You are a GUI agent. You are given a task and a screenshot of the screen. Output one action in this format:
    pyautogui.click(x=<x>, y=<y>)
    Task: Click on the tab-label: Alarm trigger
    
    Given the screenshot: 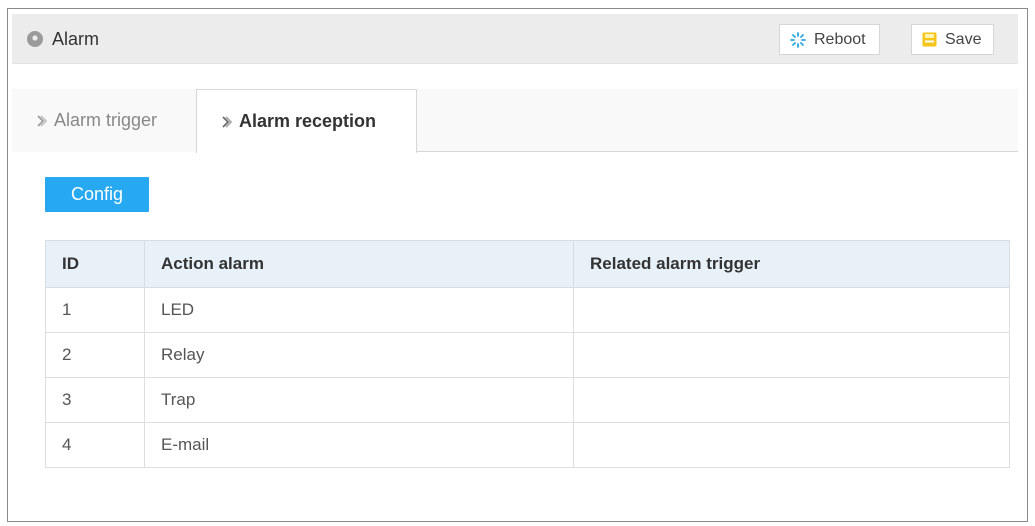 What is the action you would take?
    pyautogui.click(x=106, y=120)
    